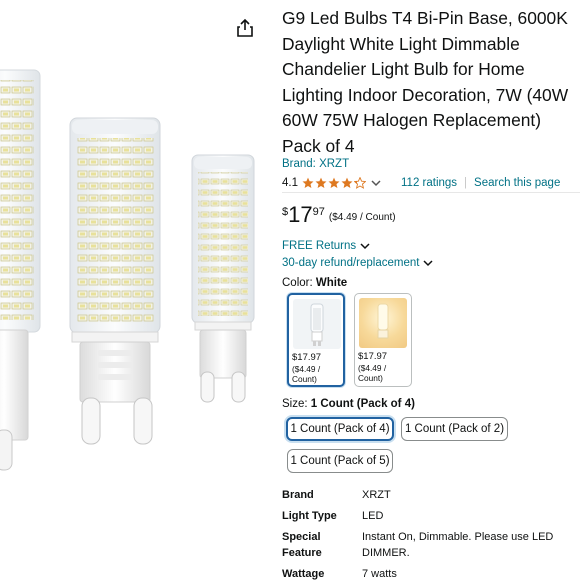 Image resolution: width=580 pixels, height=582 pixels. I want to click on spec-key-line: Feature, so click(302, 553).